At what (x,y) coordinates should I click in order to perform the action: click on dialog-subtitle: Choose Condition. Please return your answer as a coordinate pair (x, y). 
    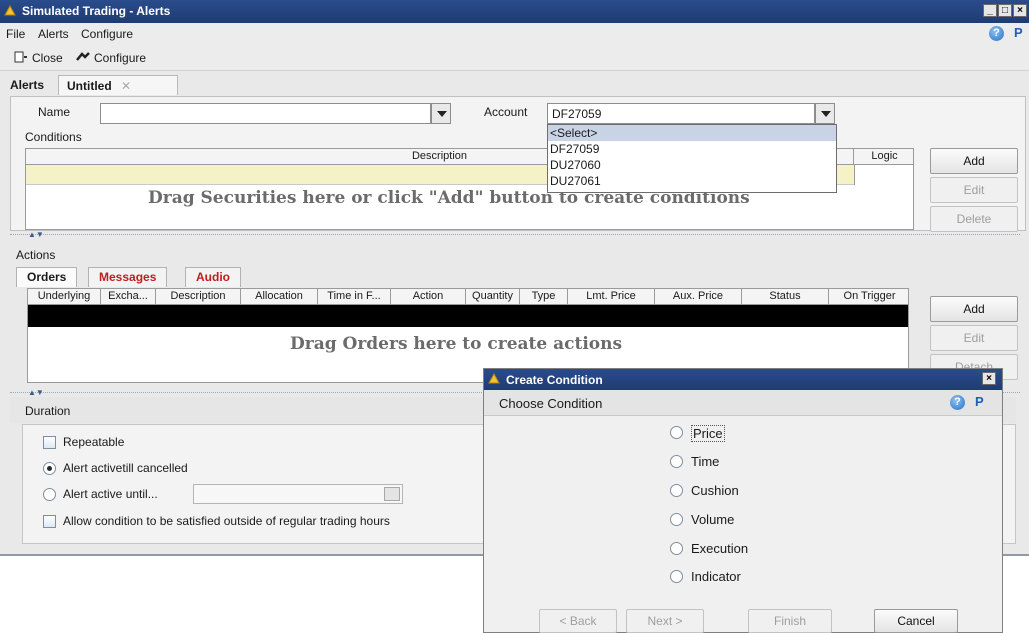
    Looking at the image, I should click on (551, 403).